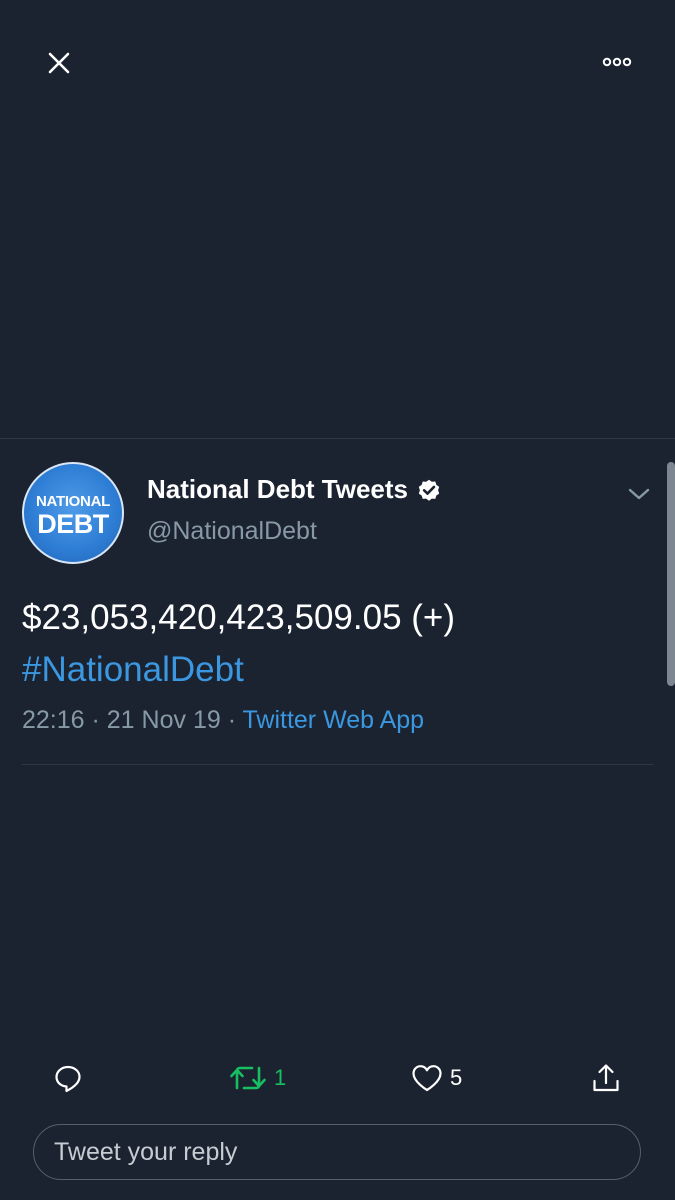 This screenshot has width=675, height=1200. What do you see at coordinates (278, 489) in the screenshot?
I see `display-name: National Debt Tweets` at bounding box center [278, 489].